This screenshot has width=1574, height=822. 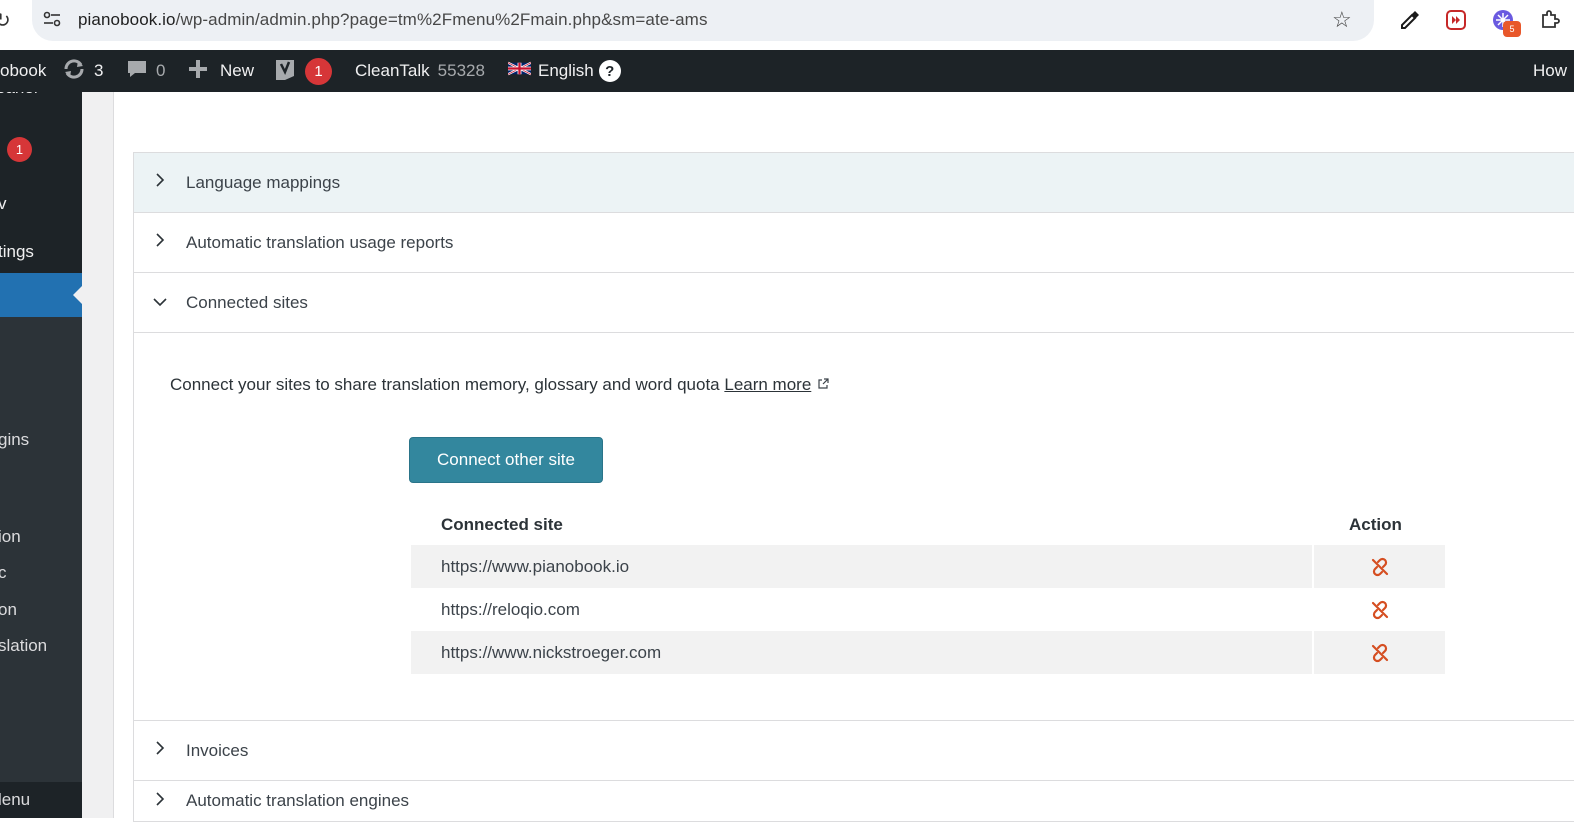 I want to click on reload-icon: ↻, so click(x=5, y=20).